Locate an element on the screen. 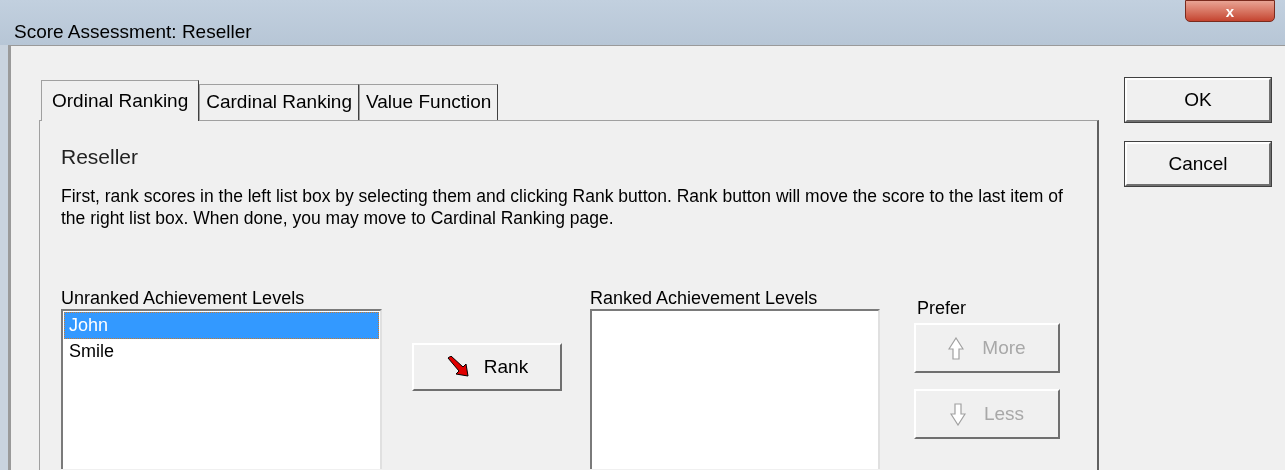  heading: Reseller is located at coordinates (100, 157).